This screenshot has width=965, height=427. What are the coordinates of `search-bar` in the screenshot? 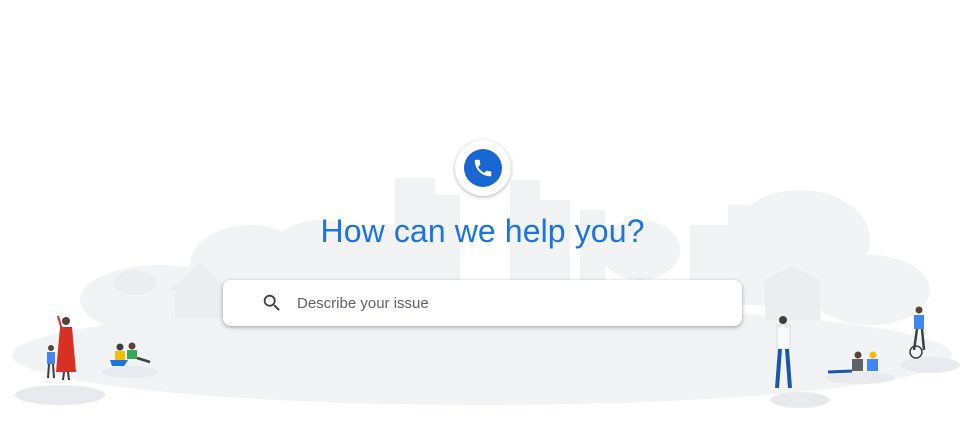 It's located at (482, 303).